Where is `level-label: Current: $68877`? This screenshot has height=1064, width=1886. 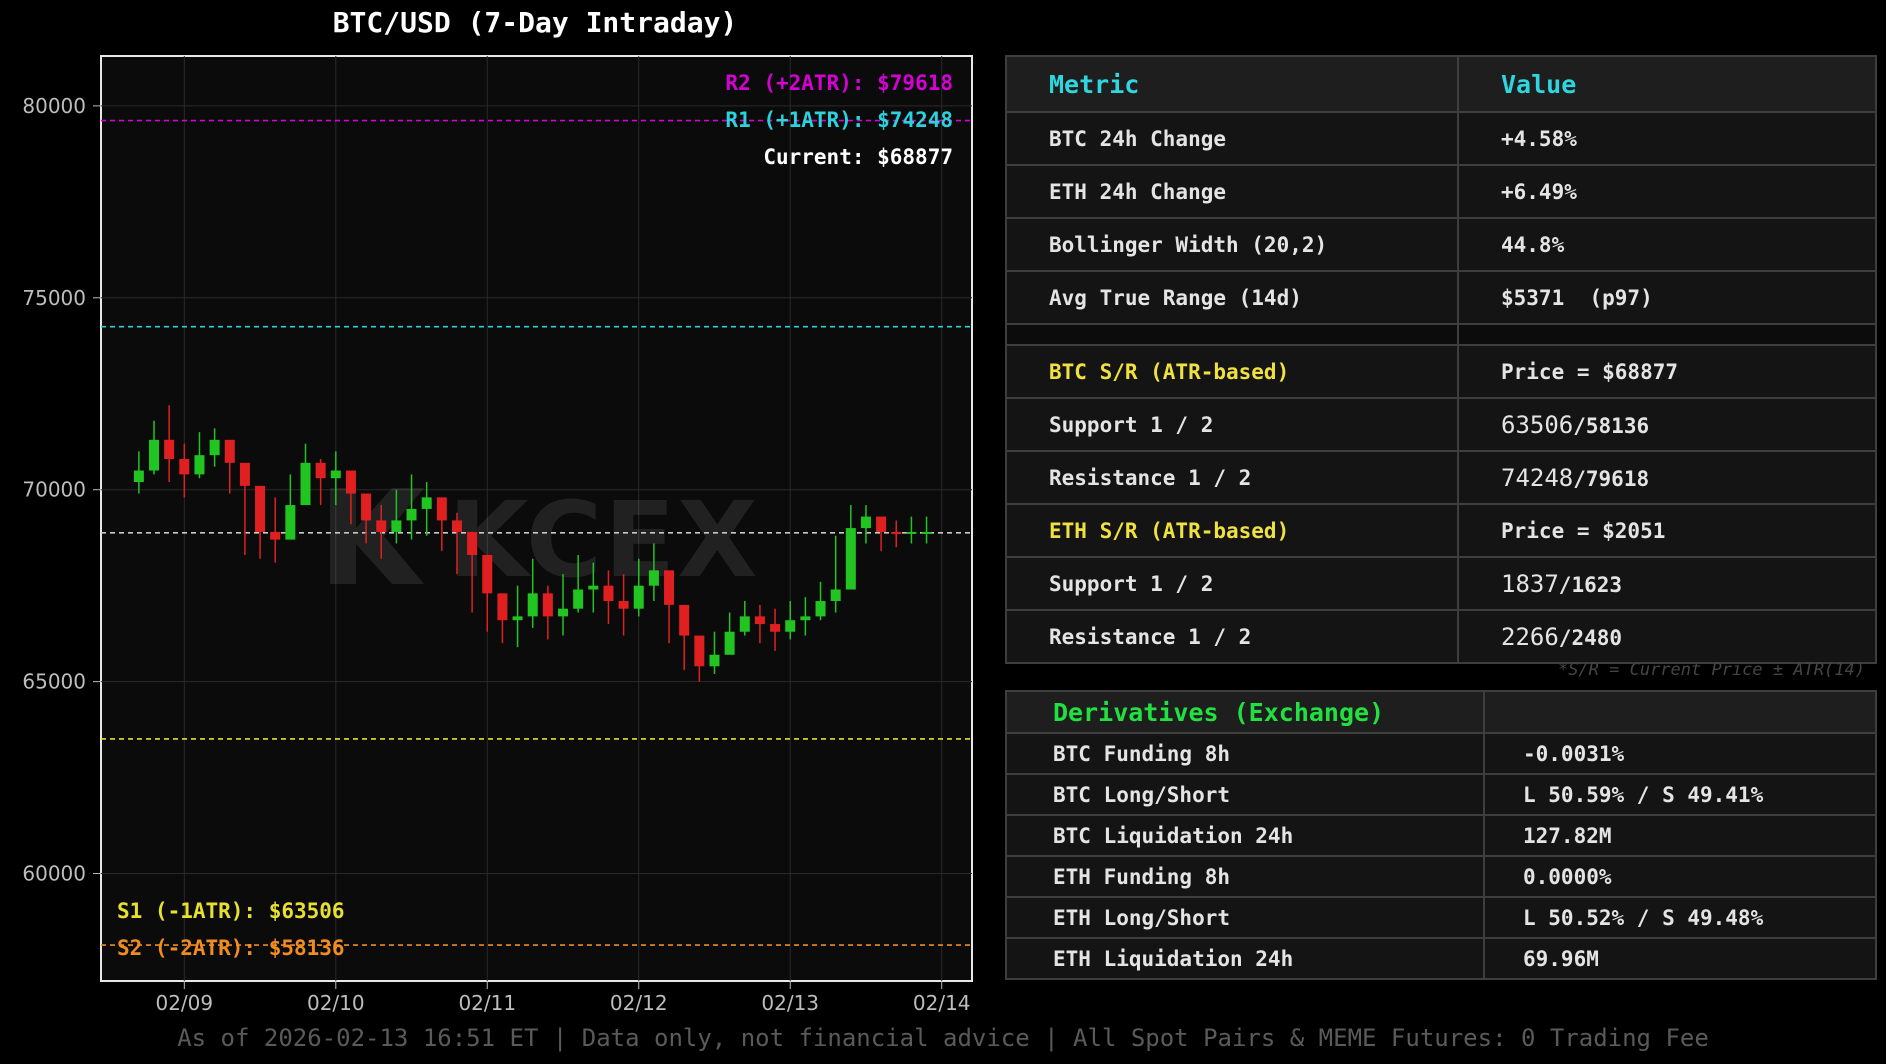 level-label: Current: $68877 is located at coordinates (858, 157).